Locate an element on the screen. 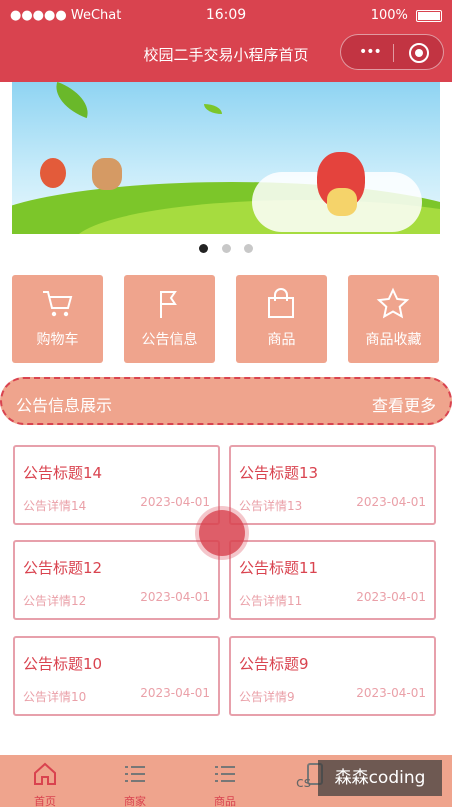 Image resolution: width=452 pixels, height=807 pixels. notice-card: 公告标题14 公告详情14 2023-04-01 is located at coordinates (116, 485).